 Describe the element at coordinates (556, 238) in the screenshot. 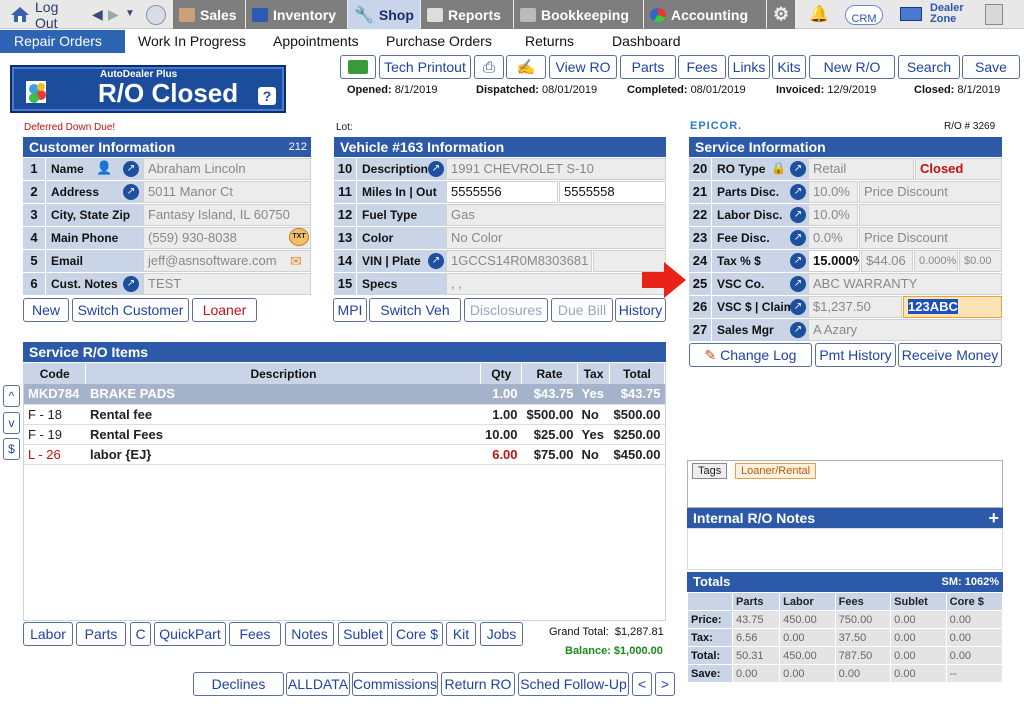

I see `color-field: No Color` at that location.